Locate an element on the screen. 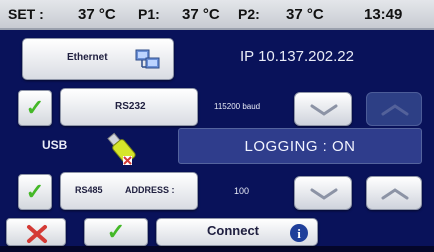 This screenshot has width=434, height=252. rs232-checkbox: ✓ is located at coordinates (35, 108).